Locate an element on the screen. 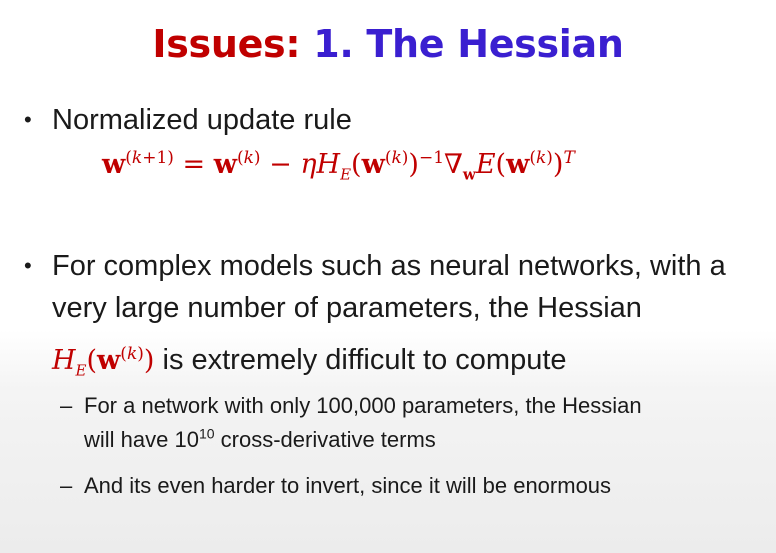  bullet-normalized-update: Normalized update rule is located at coordinates (202, 120).